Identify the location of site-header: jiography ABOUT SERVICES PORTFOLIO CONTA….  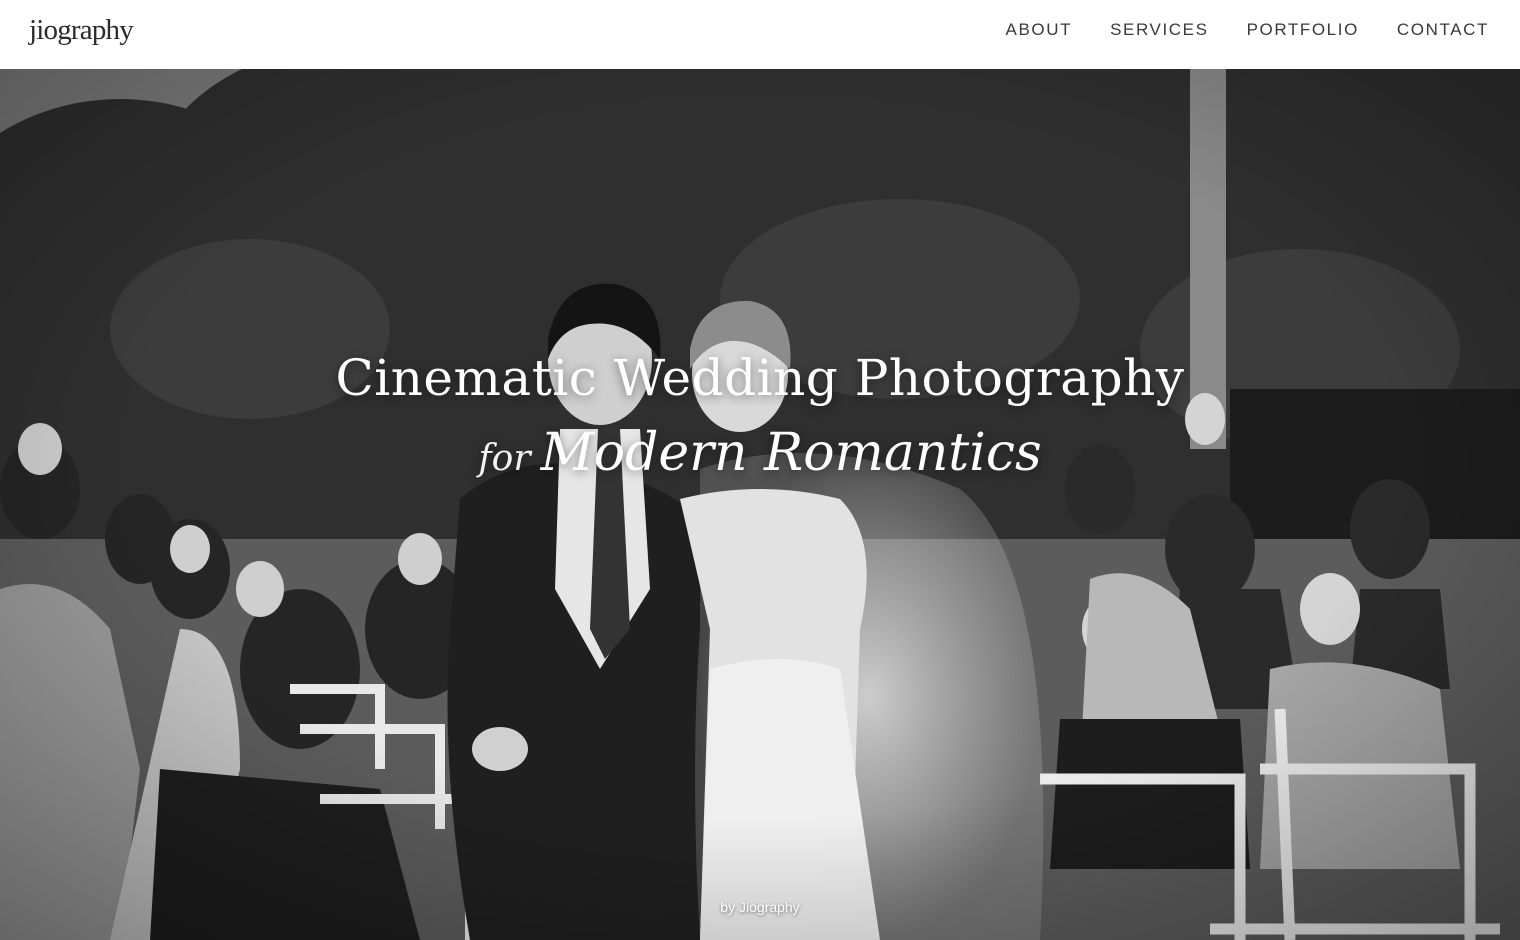
(760, 34).